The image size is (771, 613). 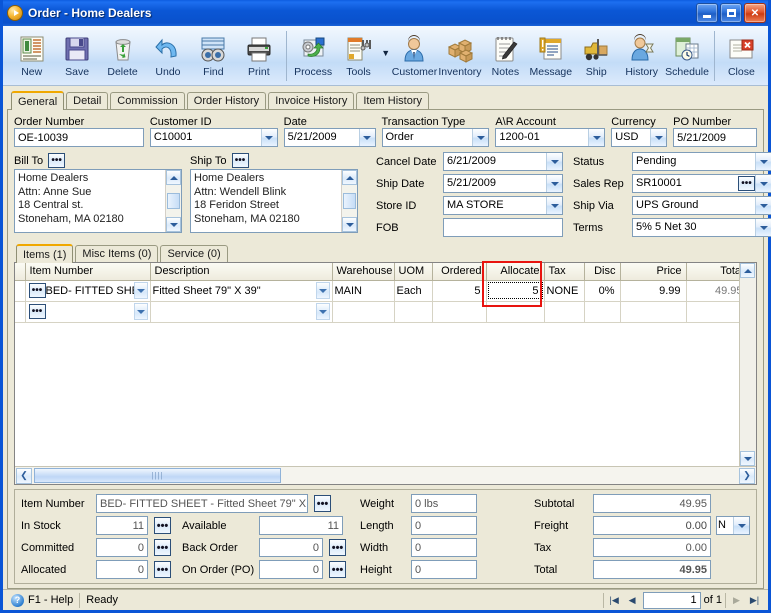 I want to click on cell-item-number: •••, so click(x=88, y=312).